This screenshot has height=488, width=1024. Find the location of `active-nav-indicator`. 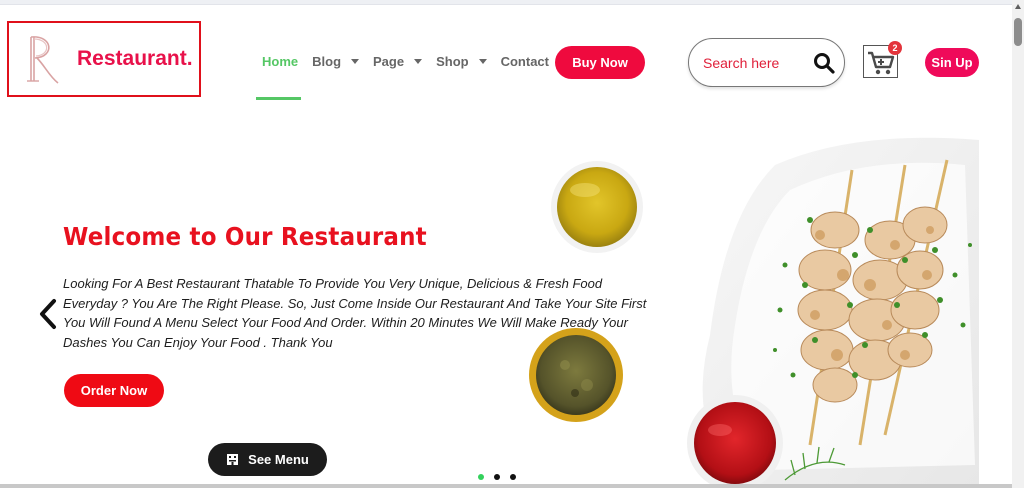

active-nav-indicator is located at coordinates (278, 98).